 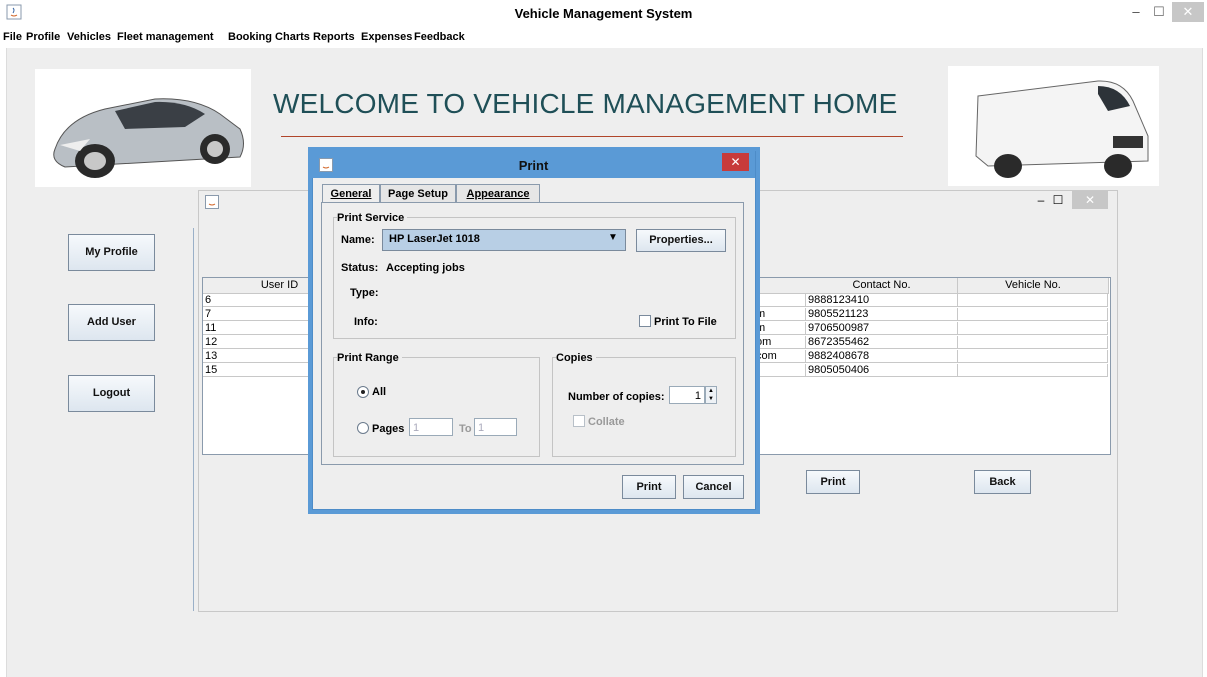 I want to click on table-row-user-id: 6, so click(x=258, y=300).